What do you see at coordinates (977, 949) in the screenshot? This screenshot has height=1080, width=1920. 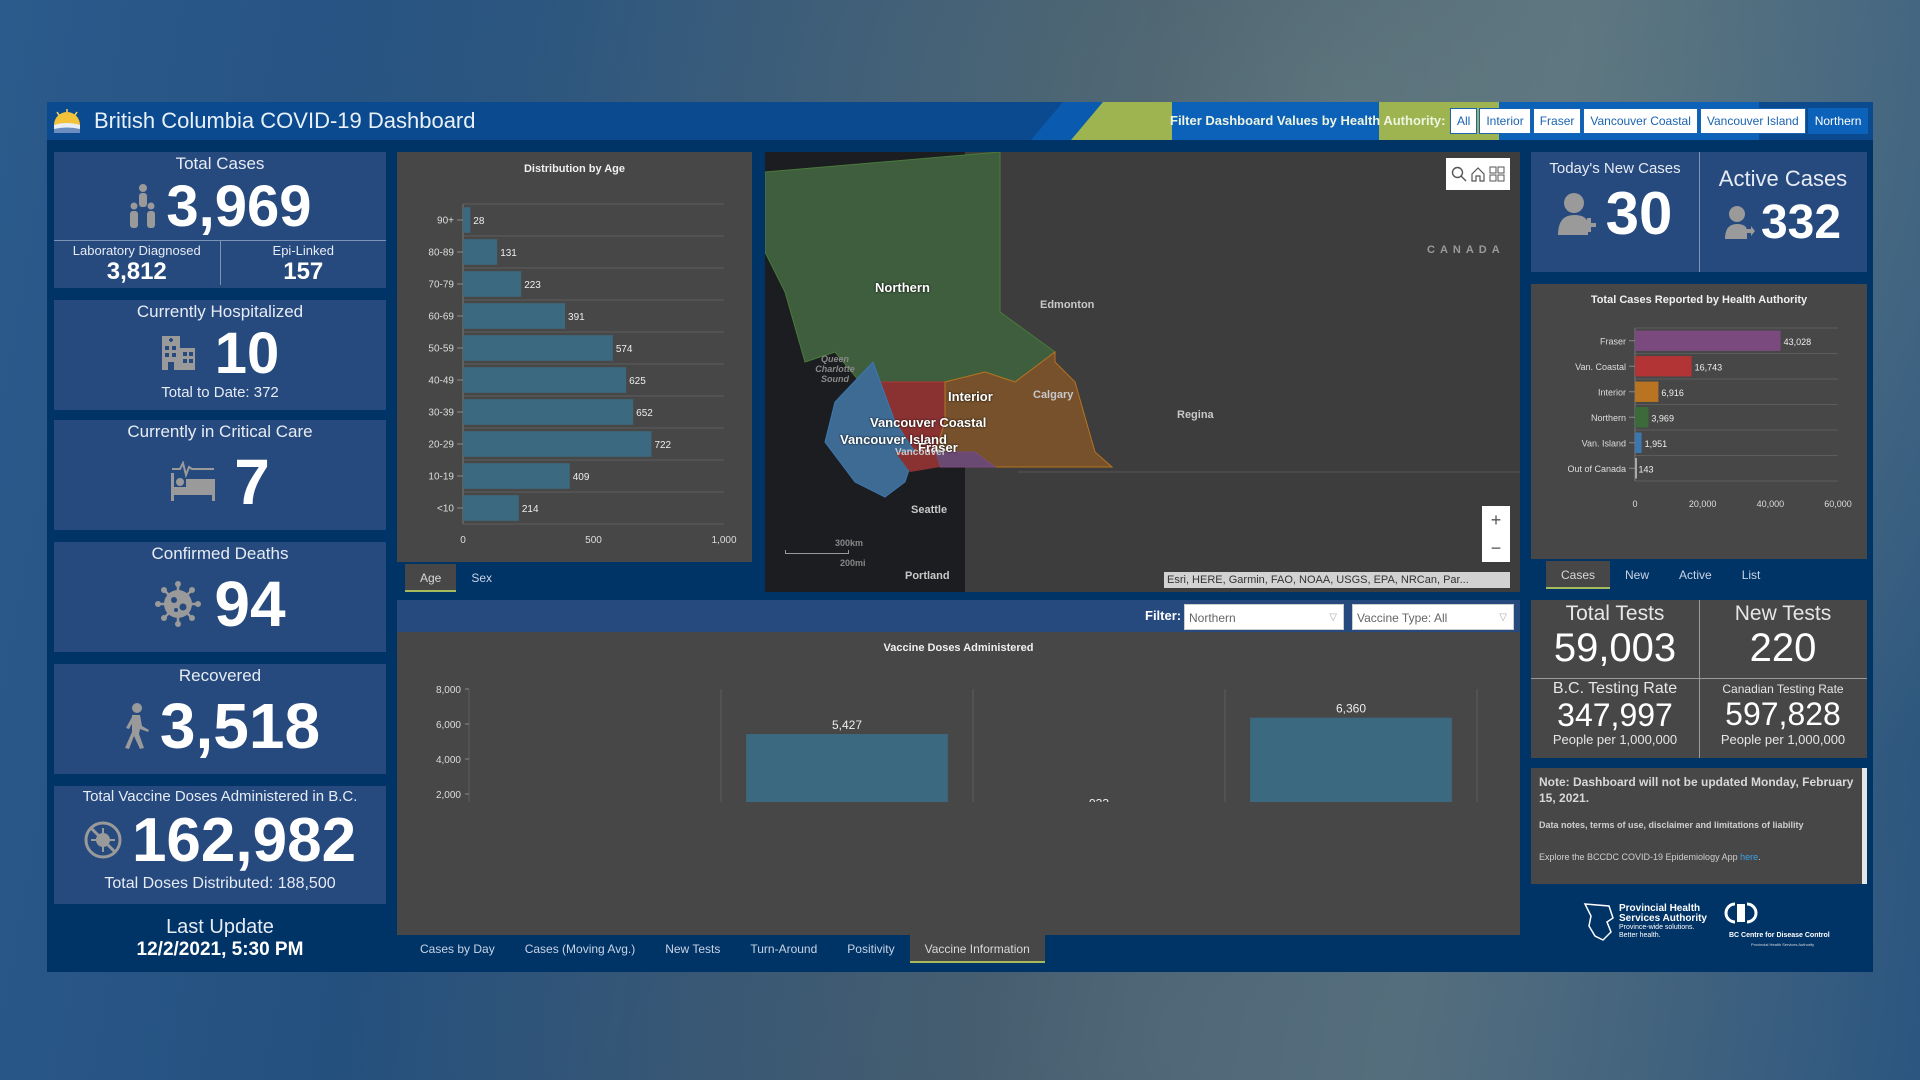 I see `tab-vaccine-information: Vaccine Information` at bounding box center [977, 949].